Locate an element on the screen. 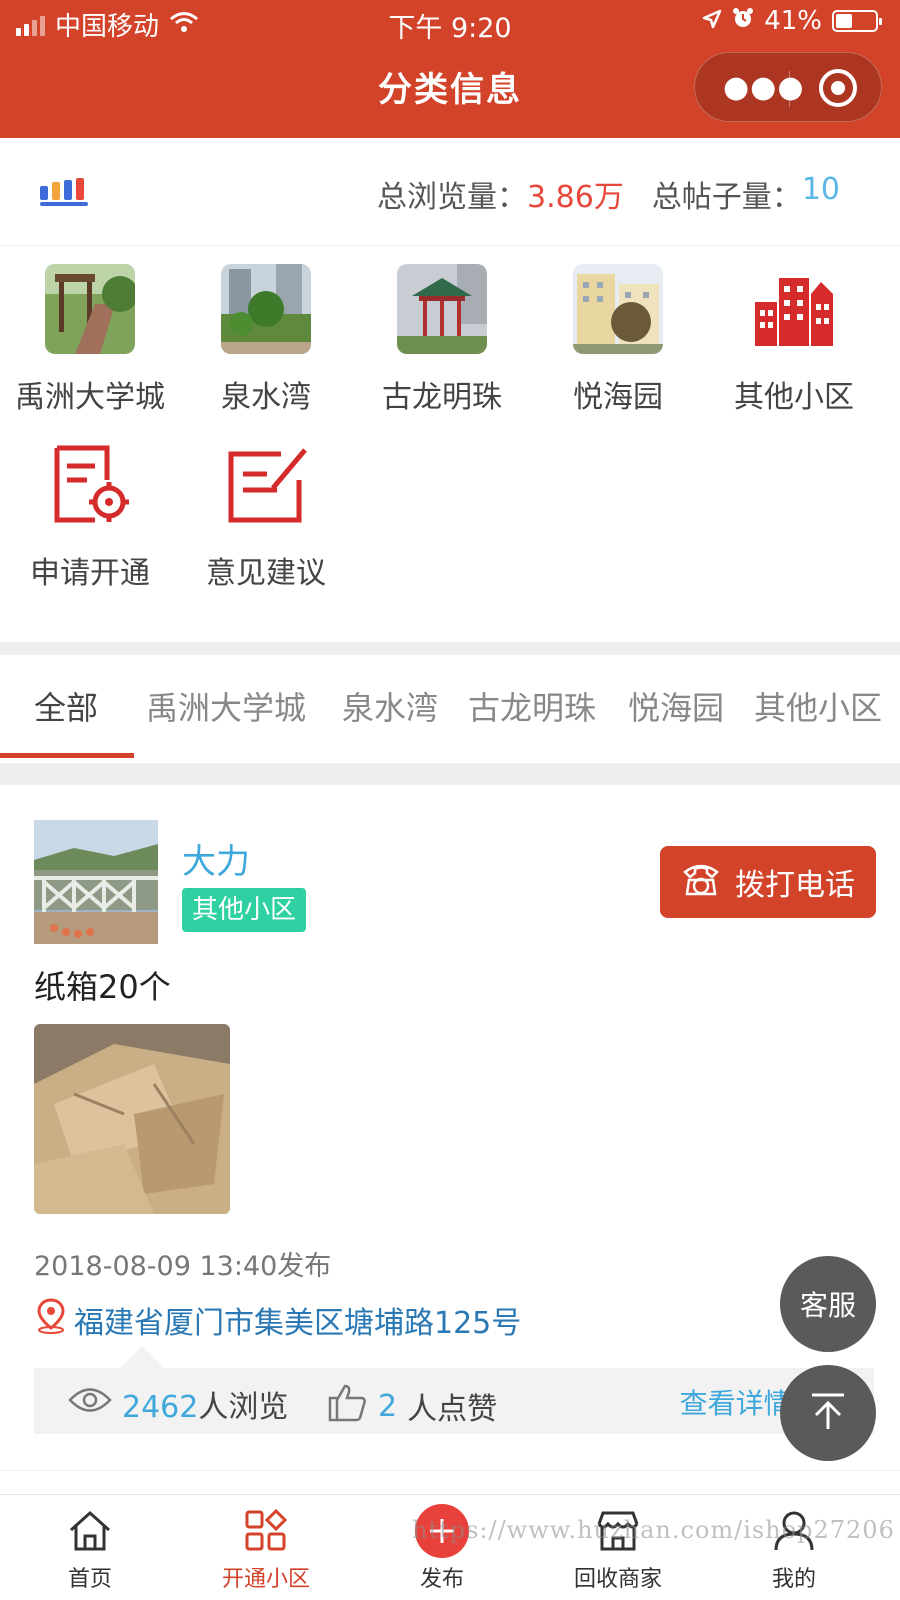  call-button-label: 拨打电话 is located at coordinates (795, 885).